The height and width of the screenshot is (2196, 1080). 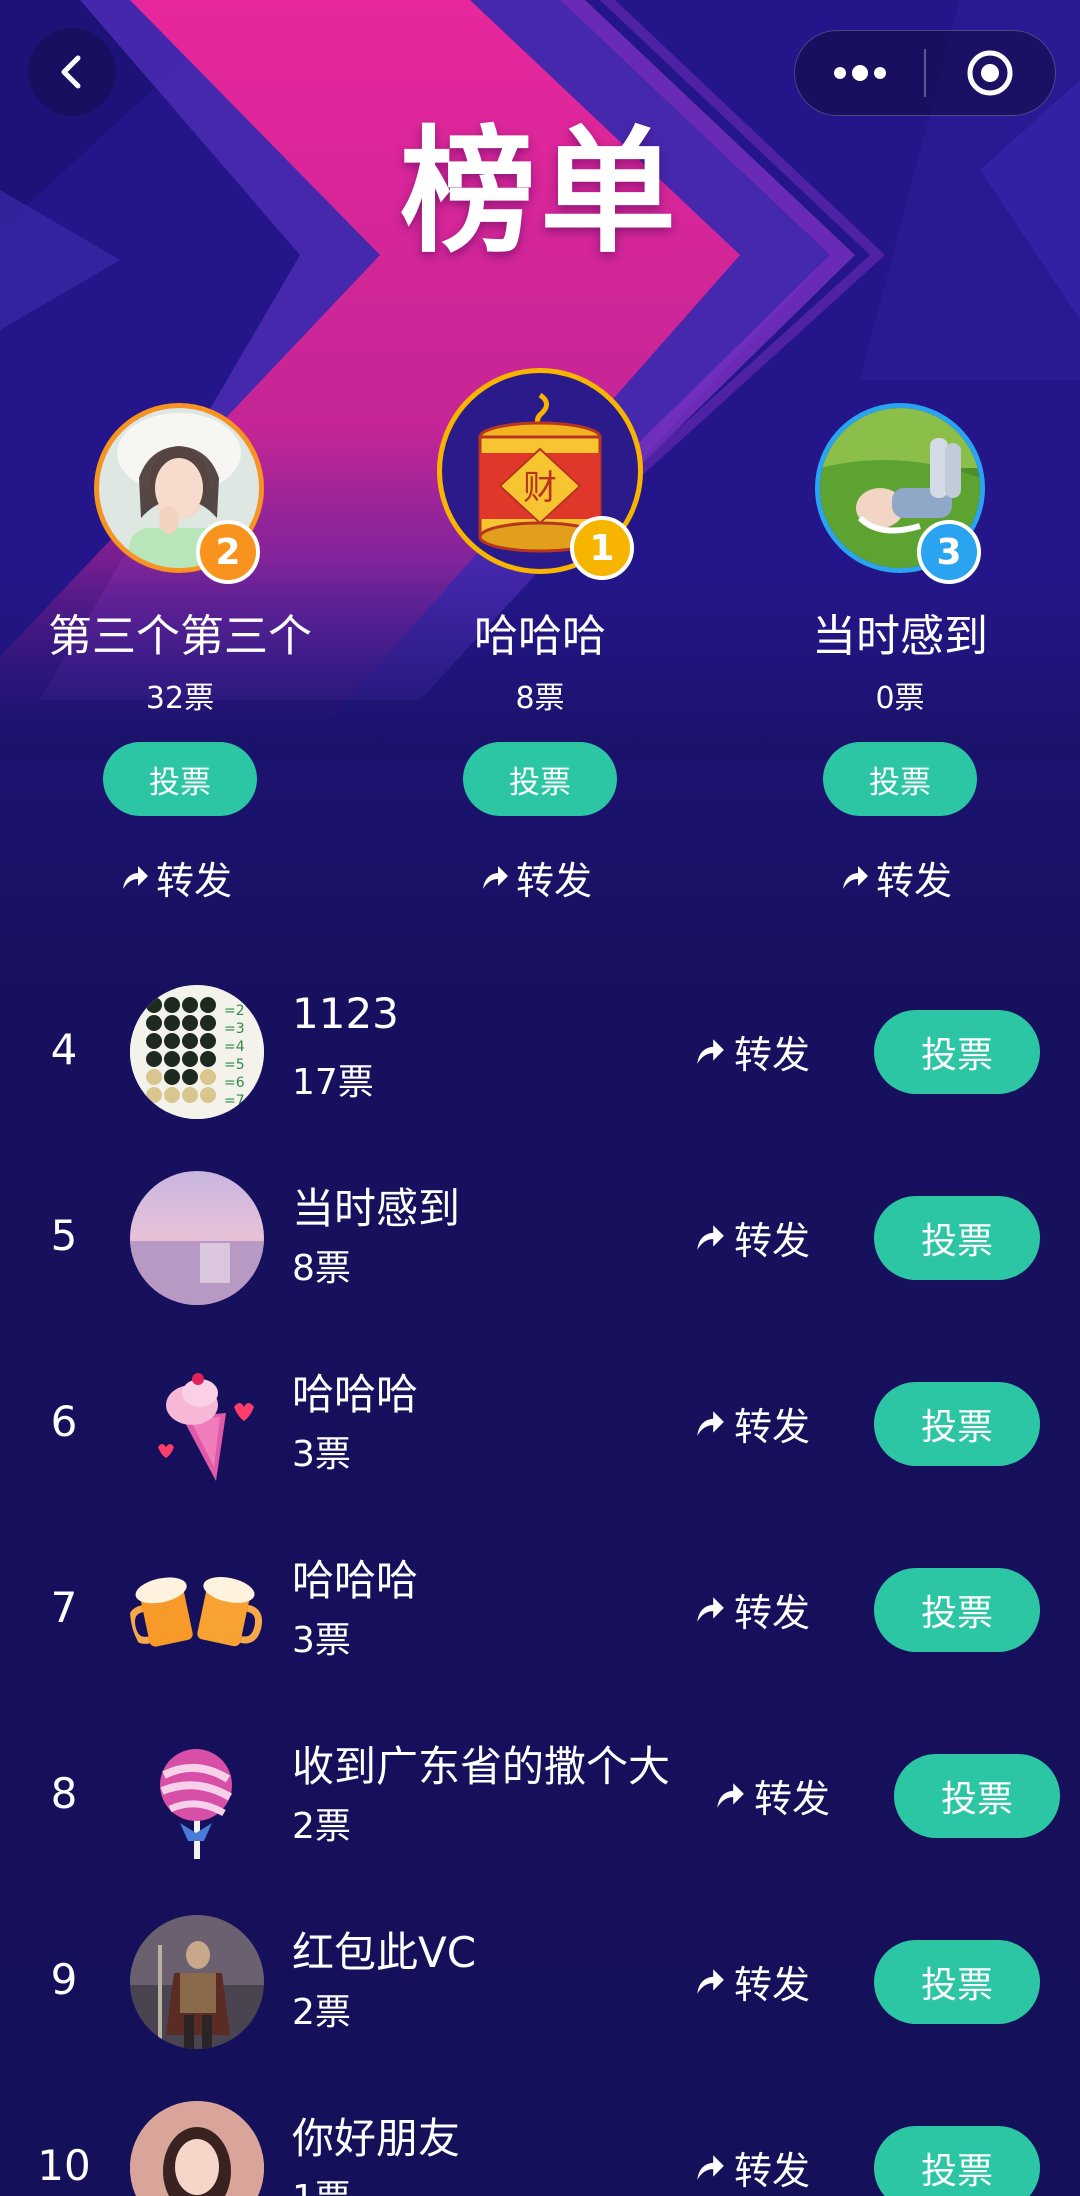 What do you see at coordinates (602, 548) in the screenshot?
I see `rank-badge: 1` at bounding box center [602, 548].